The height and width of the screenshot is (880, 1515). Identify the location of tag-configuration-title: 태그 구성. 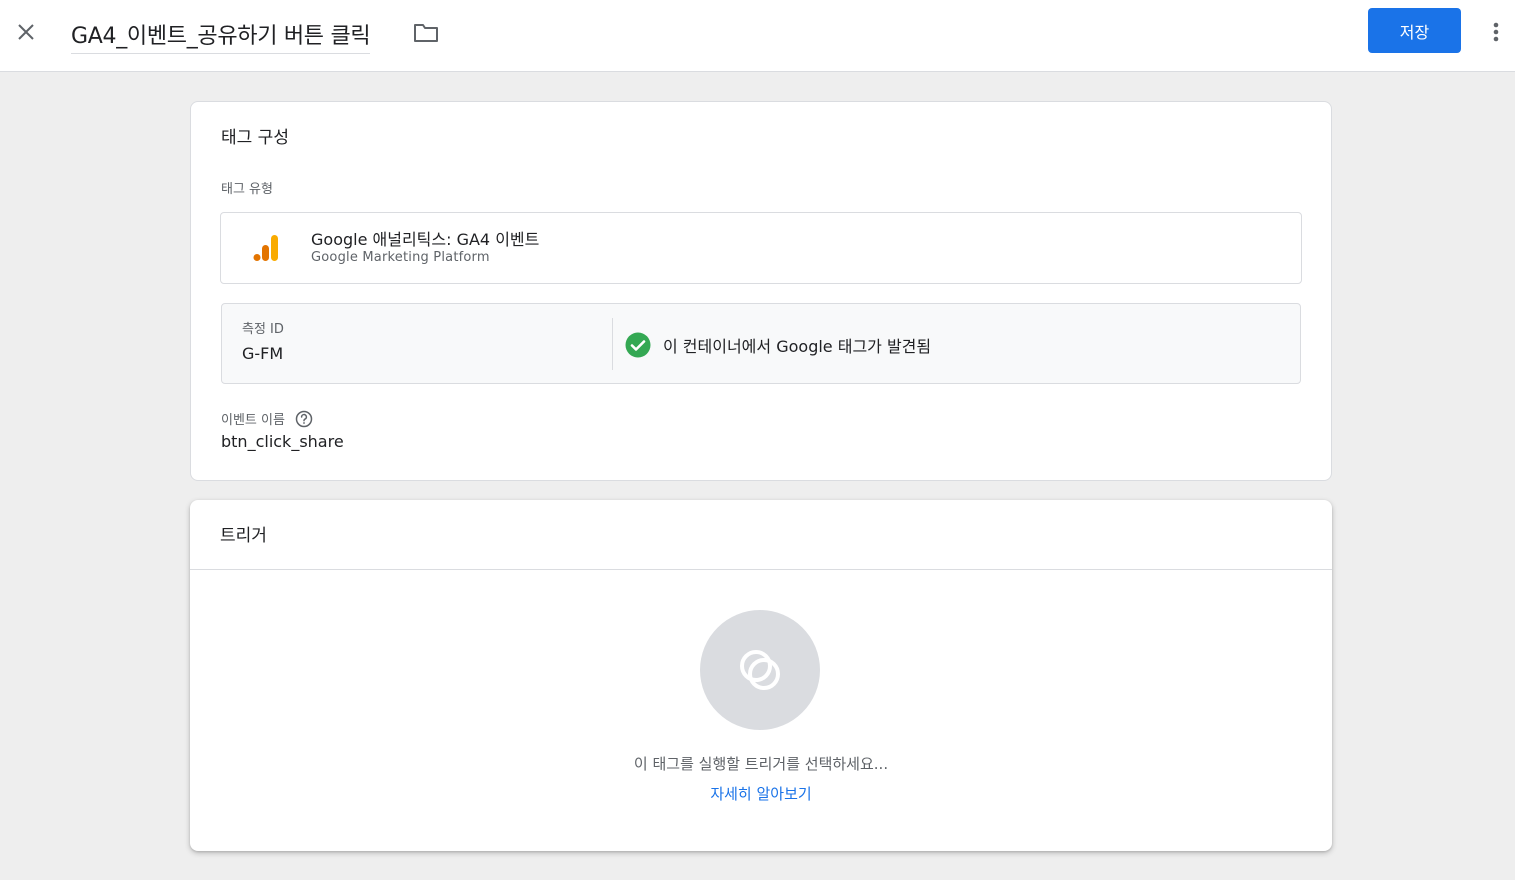
(255, 138).